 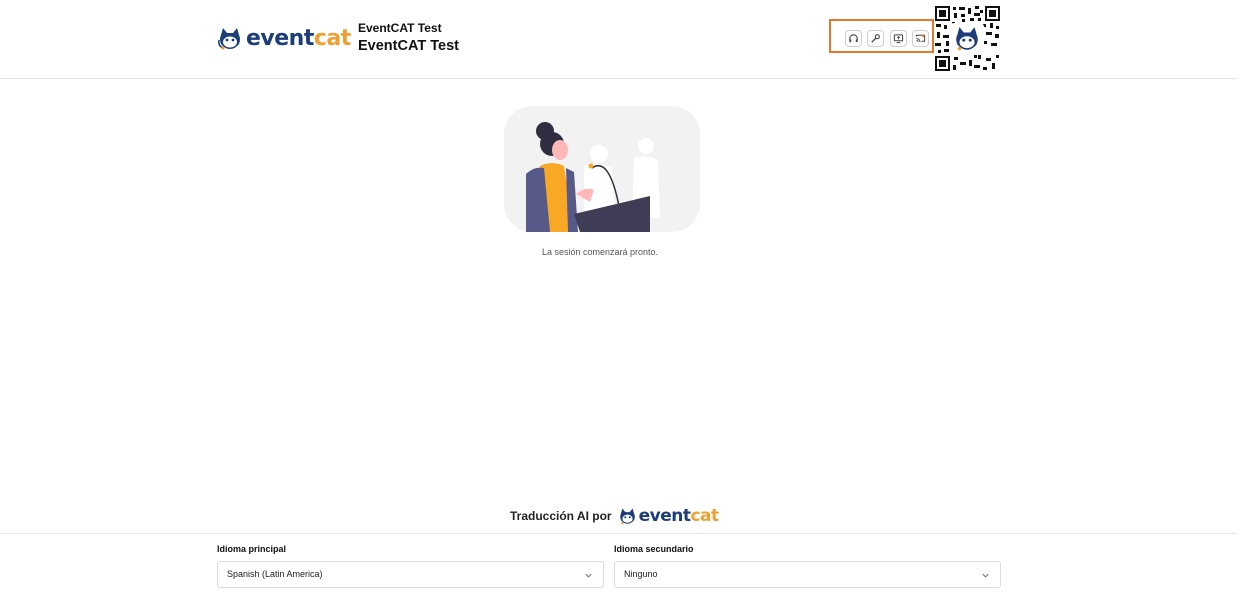 I want to click on primary-language-value: Spanish (Latin America), so click(x=275, y=574).